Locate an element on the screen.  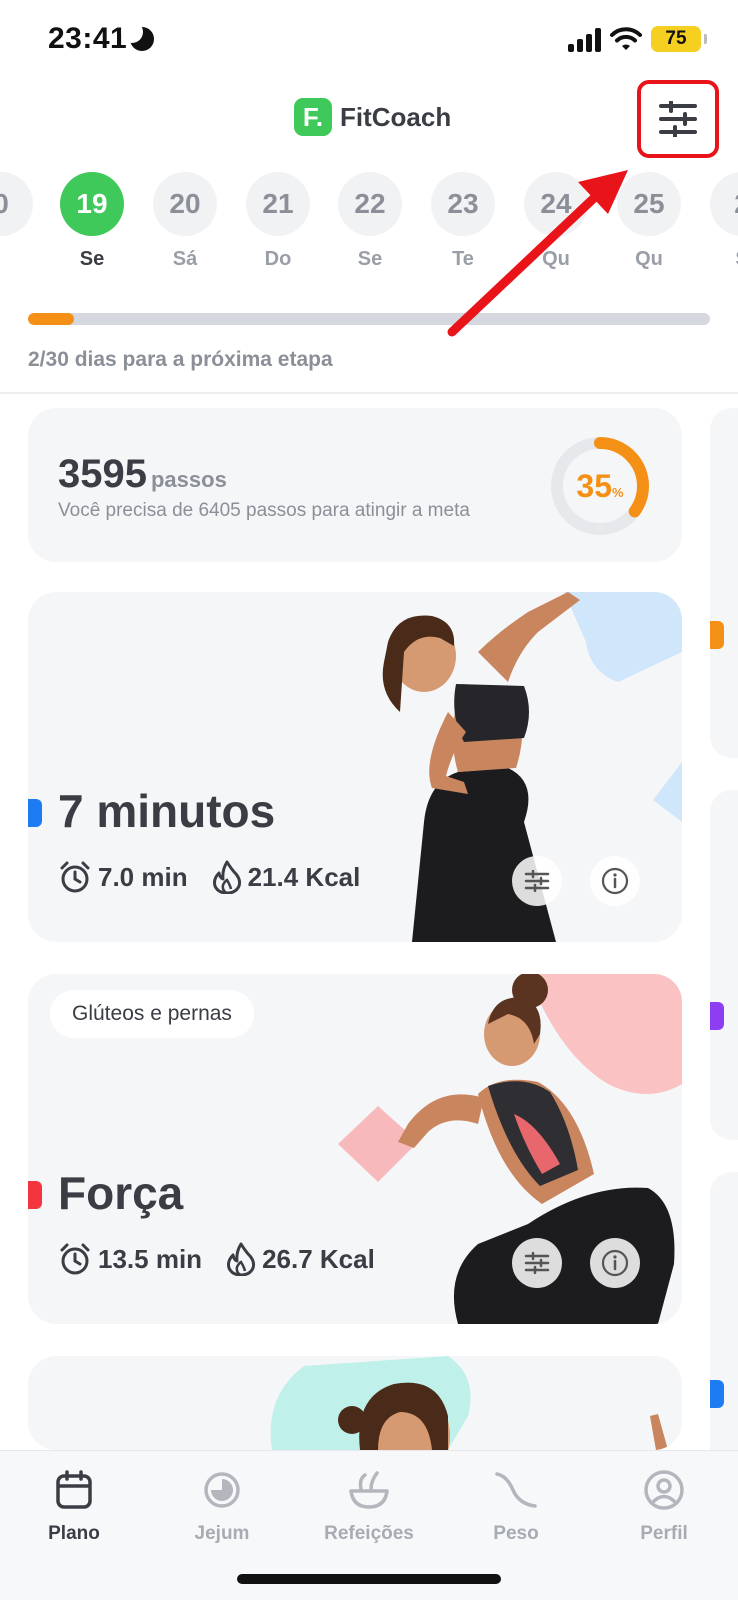
tab-plano: Plano is located at coordinates (74, 1505).